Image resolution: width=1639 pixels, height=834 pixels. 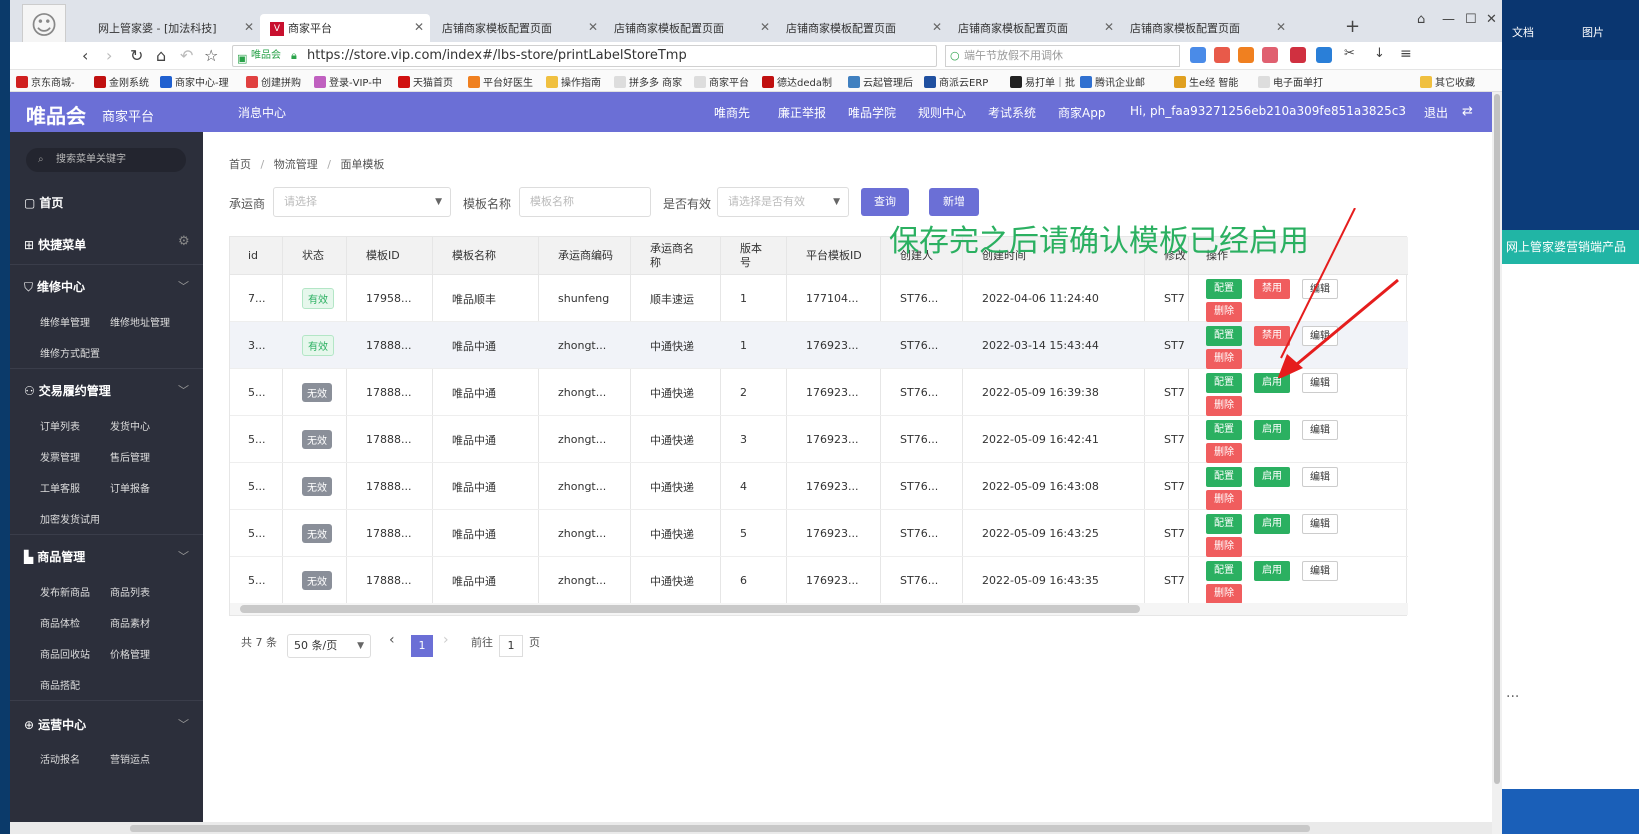 I want to click on bookmark-item: 天猫首页, so click(x=425, y=81).